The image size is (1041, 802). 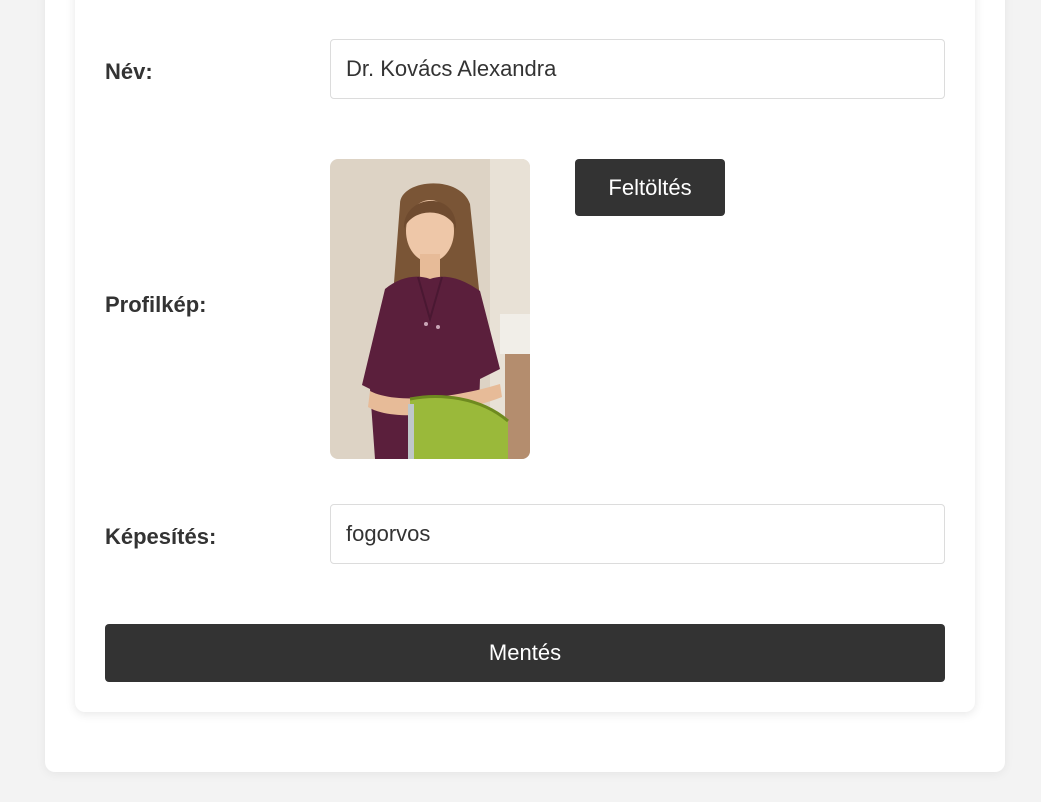 What do you see at coordinates (161, 536) in the screenshot?
I see `qualification-label: Képesítés:` at bounding box center [161, 536].